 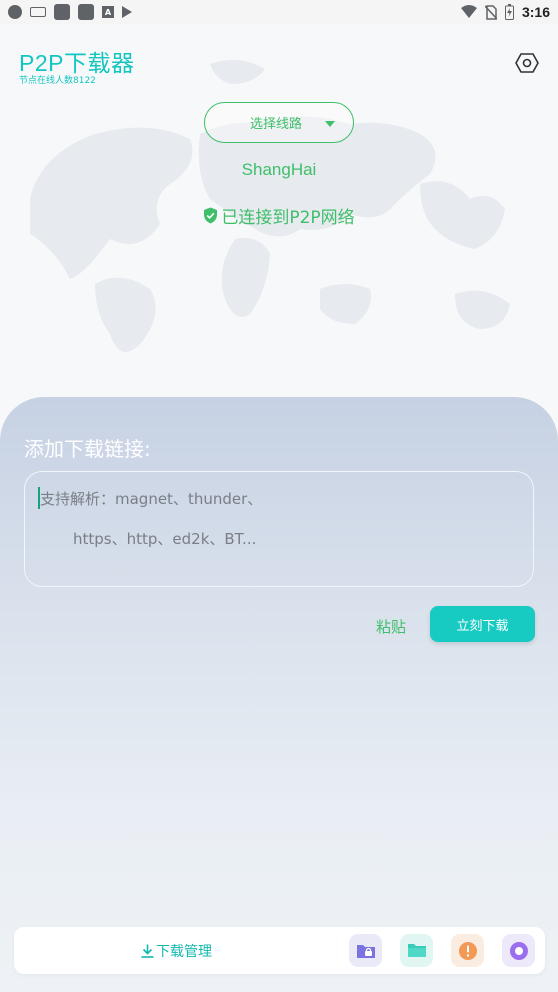 I want to click on download-manager-tab: 下载管理, so click(x=176, y=951).